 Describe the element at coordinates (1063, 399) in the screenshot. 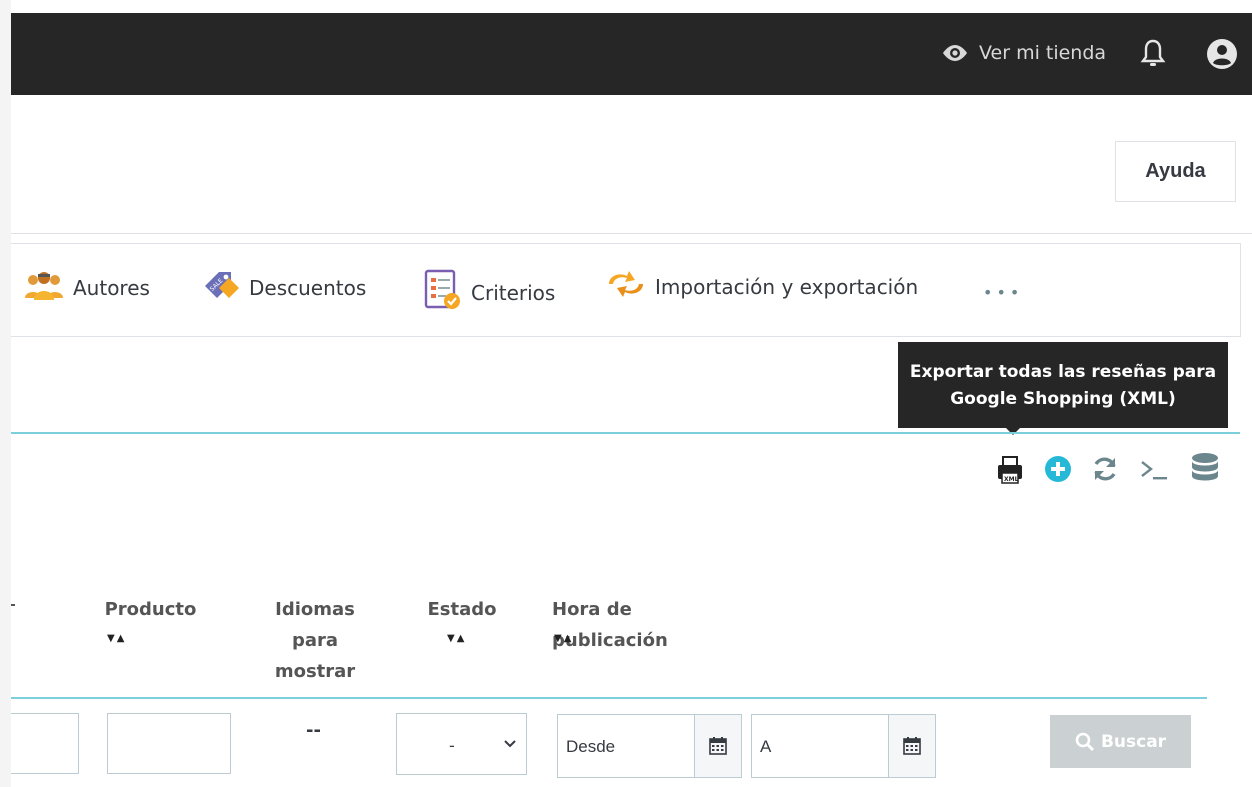

I see `tooltip-line-2: Google Shopping (XML)` at that location.